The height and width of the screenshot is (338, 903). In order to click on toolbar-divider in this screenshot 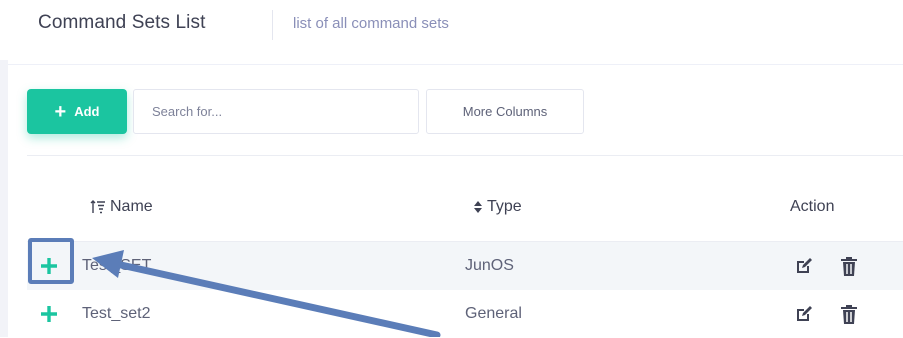, I will do `click(465, 155)`.